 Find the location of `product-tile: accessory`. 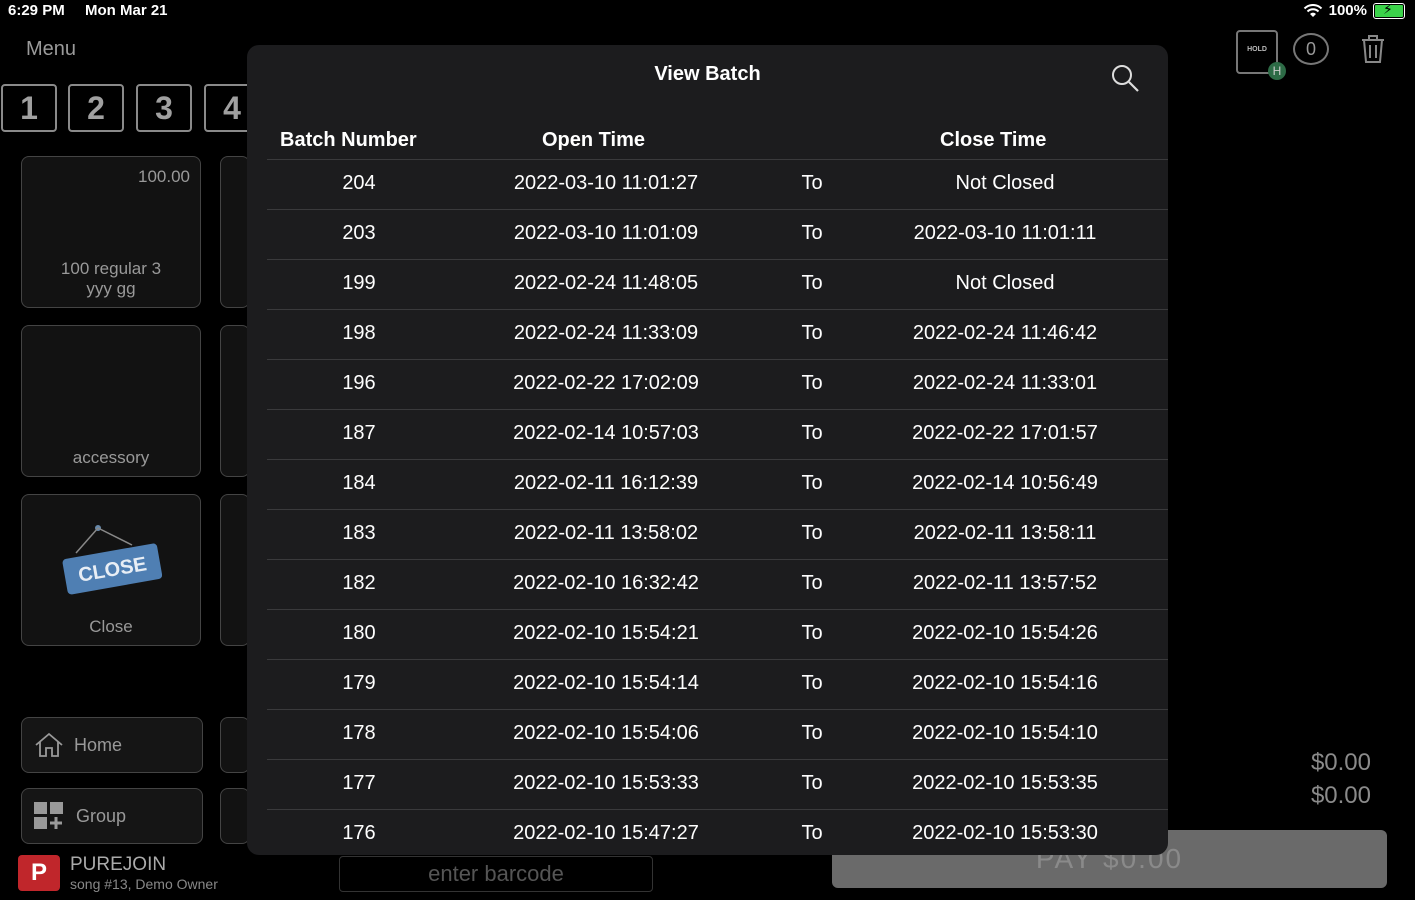

product-tile: accessory is located at coordinates (111, 401).